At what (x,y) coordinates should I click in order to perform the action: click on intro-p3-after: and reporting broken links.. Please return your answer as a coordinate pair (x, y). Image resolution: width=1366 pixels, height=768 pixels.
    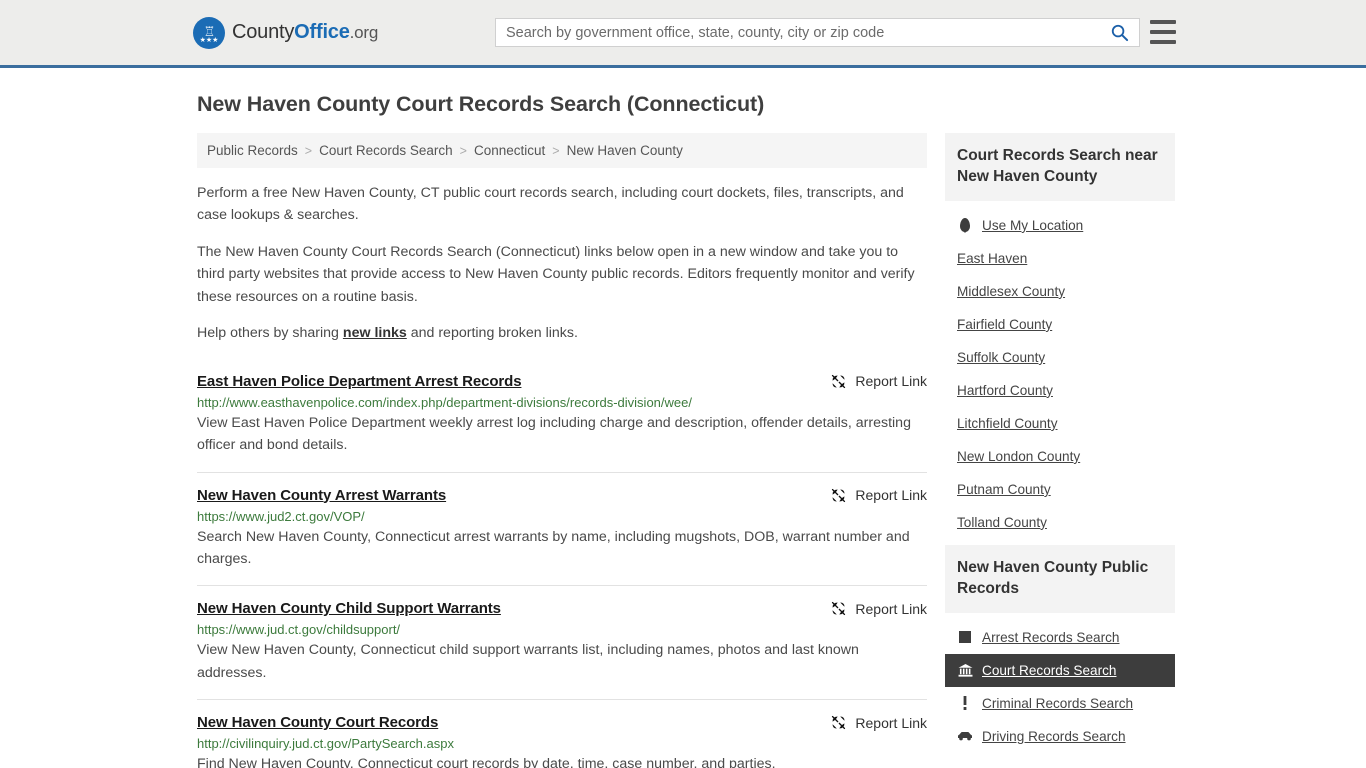
    Looking at the image, I should click on (492, 333).